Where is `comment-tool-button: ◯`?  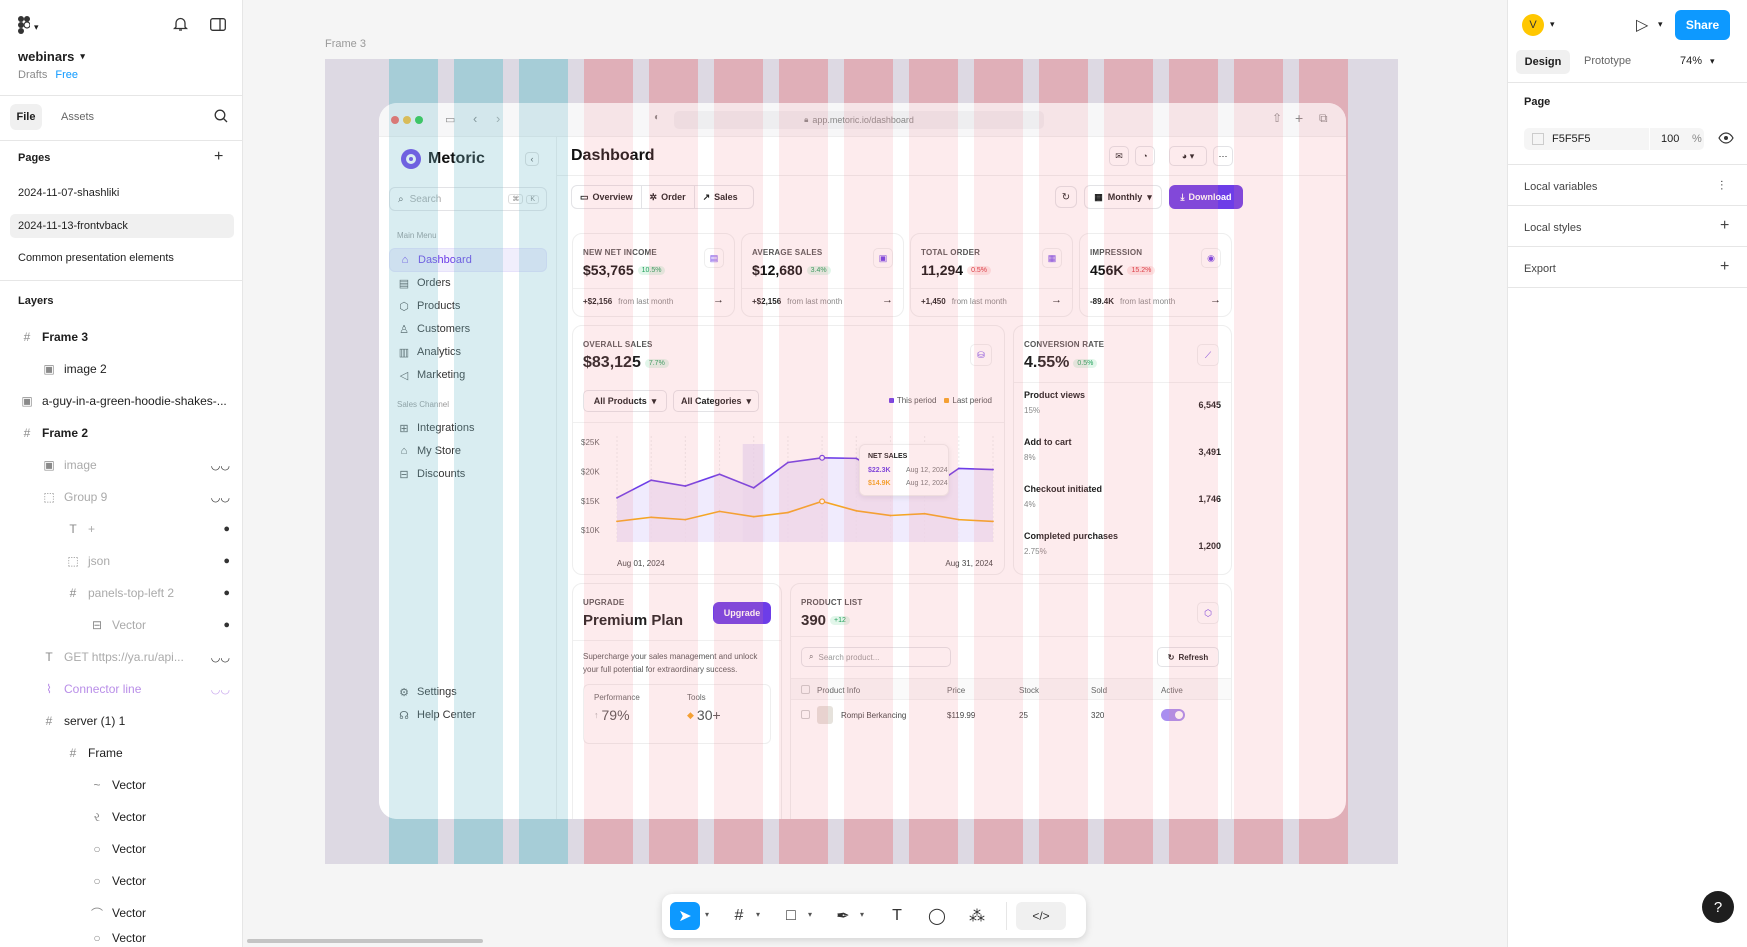
comment-tool-button: ◯ is located at coordinates (937, 916).